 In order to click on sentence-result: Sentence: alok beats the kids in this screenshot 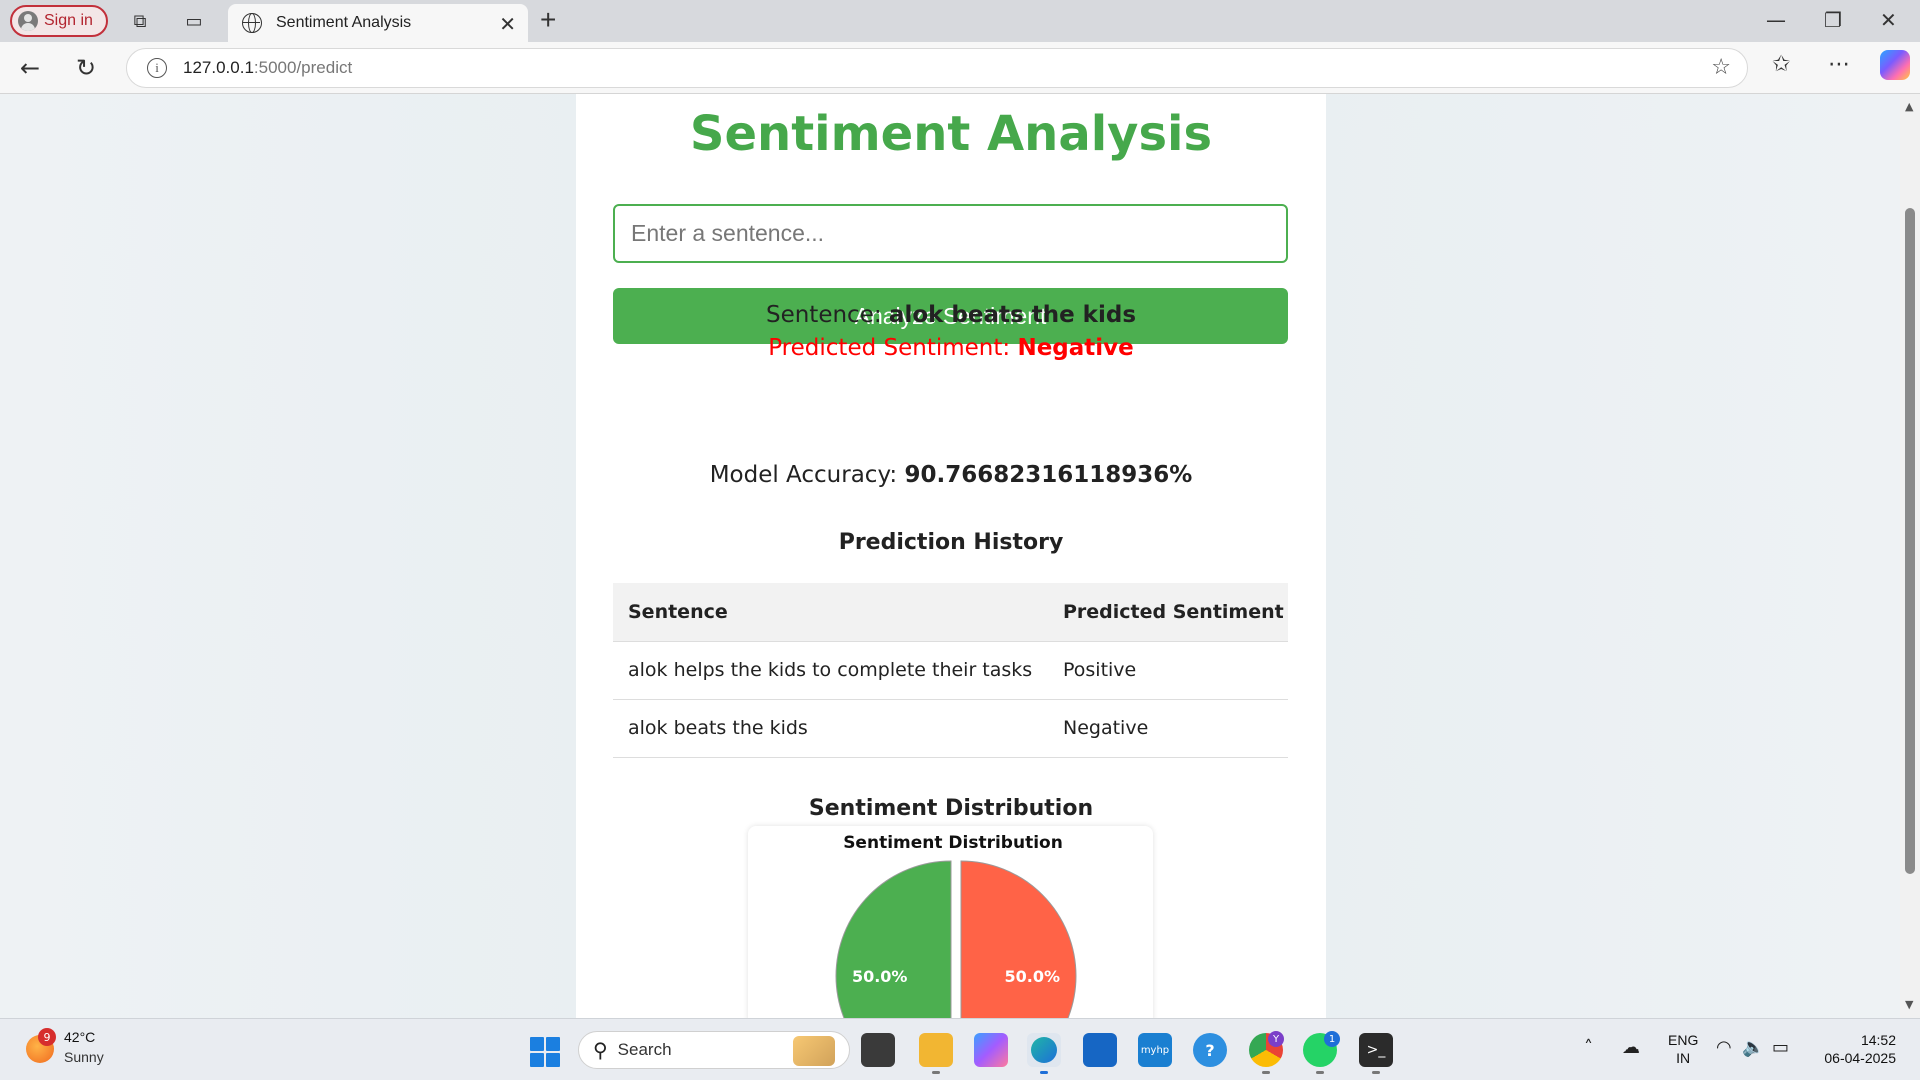, I will do `click(951, 315)`.